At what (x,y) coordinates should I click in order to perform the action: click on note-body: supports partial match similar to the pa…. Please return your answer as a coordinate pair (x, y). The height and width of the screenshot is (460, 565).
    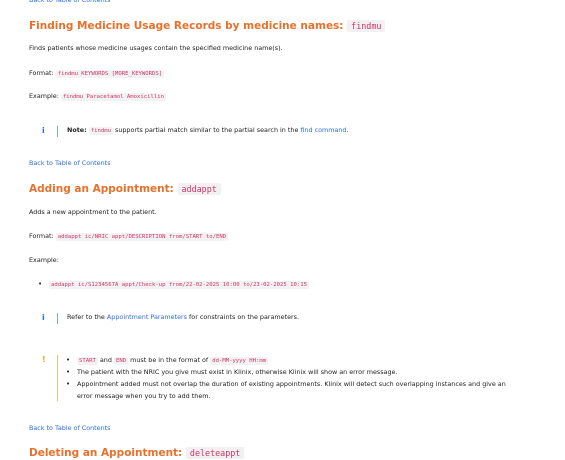
    Looking at the image, I should click on (207, 130).